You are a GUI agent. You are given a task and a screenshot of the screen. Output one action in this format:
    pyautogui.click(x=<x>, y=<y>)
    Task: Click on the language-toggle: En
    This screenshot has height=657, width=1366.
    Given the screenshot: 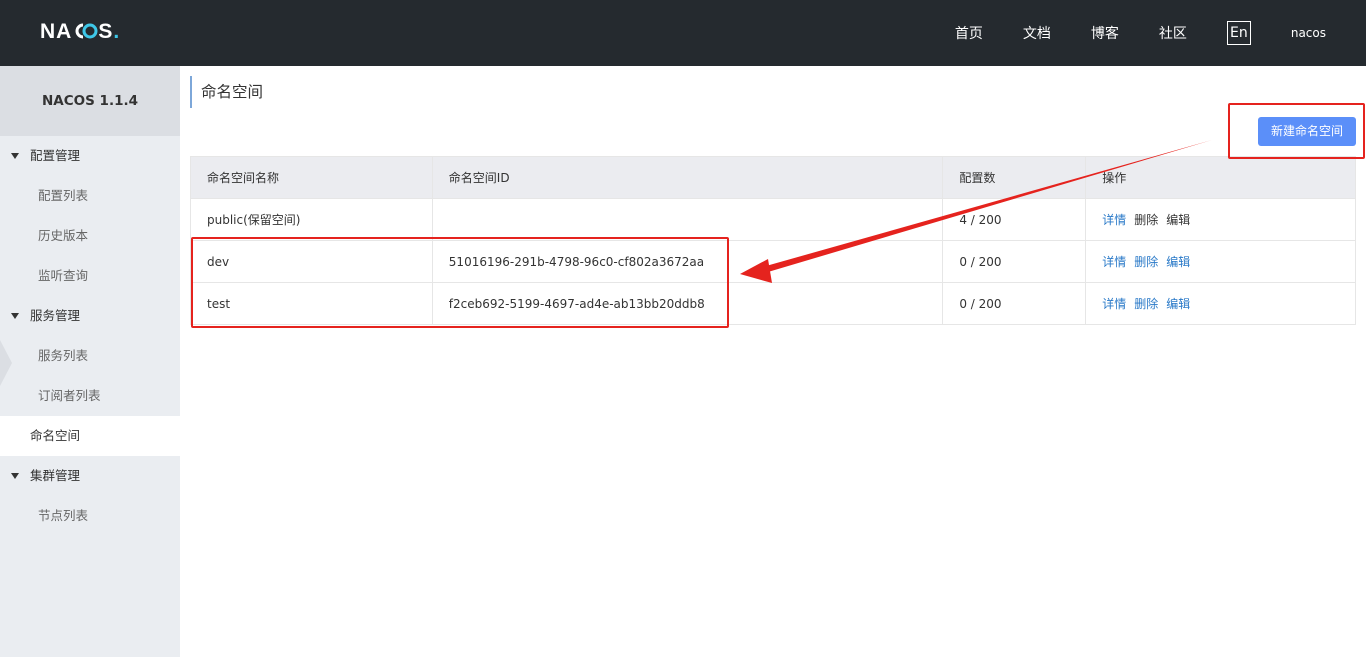 What is the action you would take?
    pyautogui.click(x=1238, y=33)
    